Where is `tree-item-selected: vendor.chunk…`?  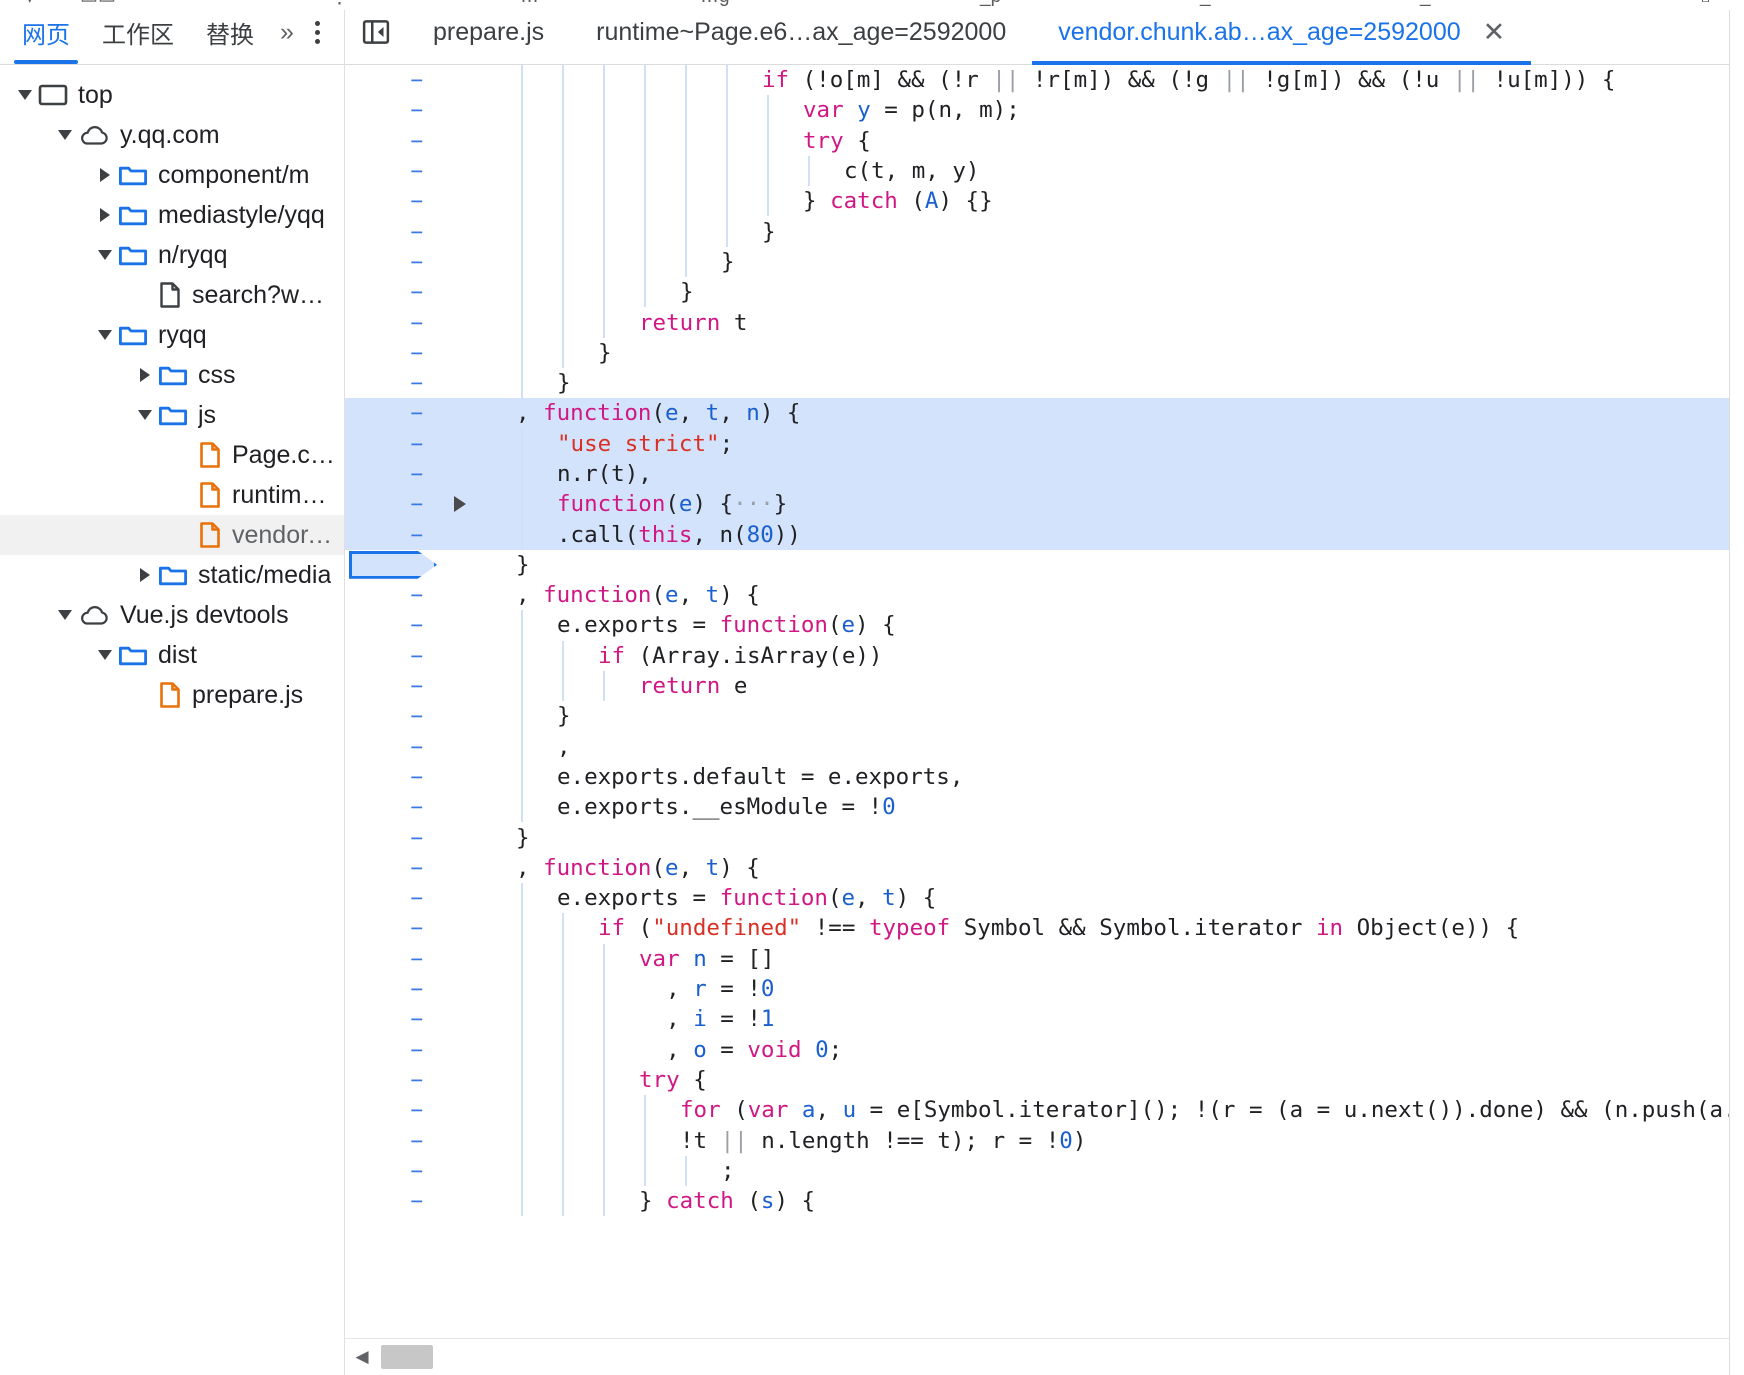
tree-item-selected: vendor.chunk… is located at coordinates (172, 535).